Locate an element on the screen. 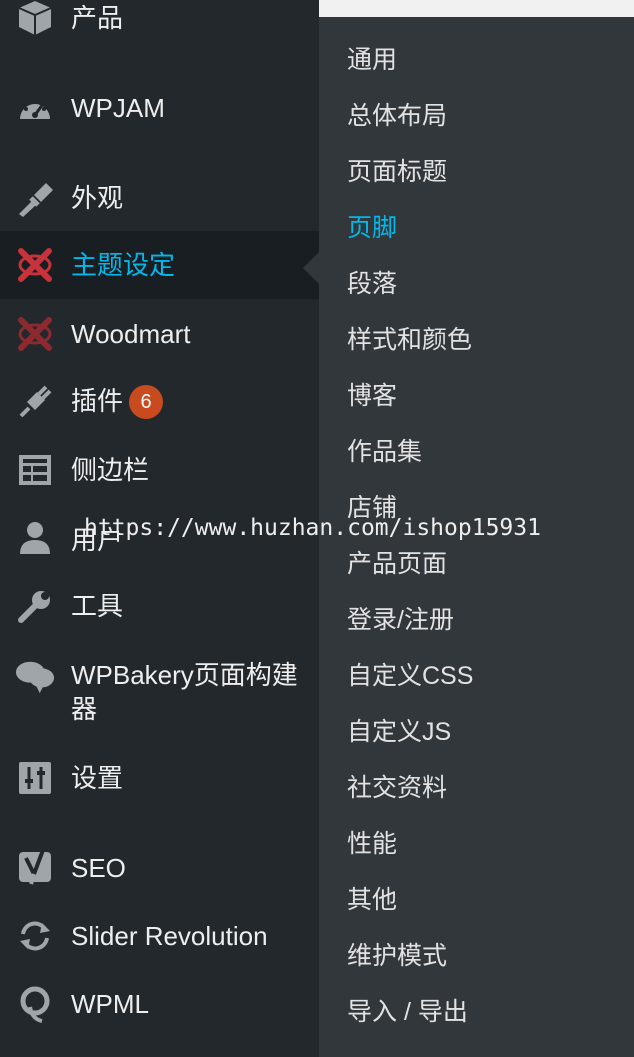 Image resolution: width=634 pixels, height=1057 pixels. sidebar-item-wpbakery: WPBakery页面构建器 is located at coordinates (159, 690).